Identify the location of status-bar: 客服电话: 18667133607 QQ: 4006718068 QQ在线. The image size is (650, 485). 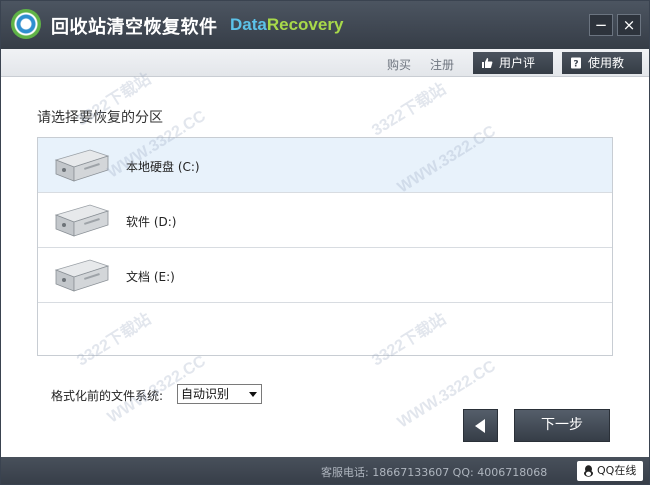
(325, 470).